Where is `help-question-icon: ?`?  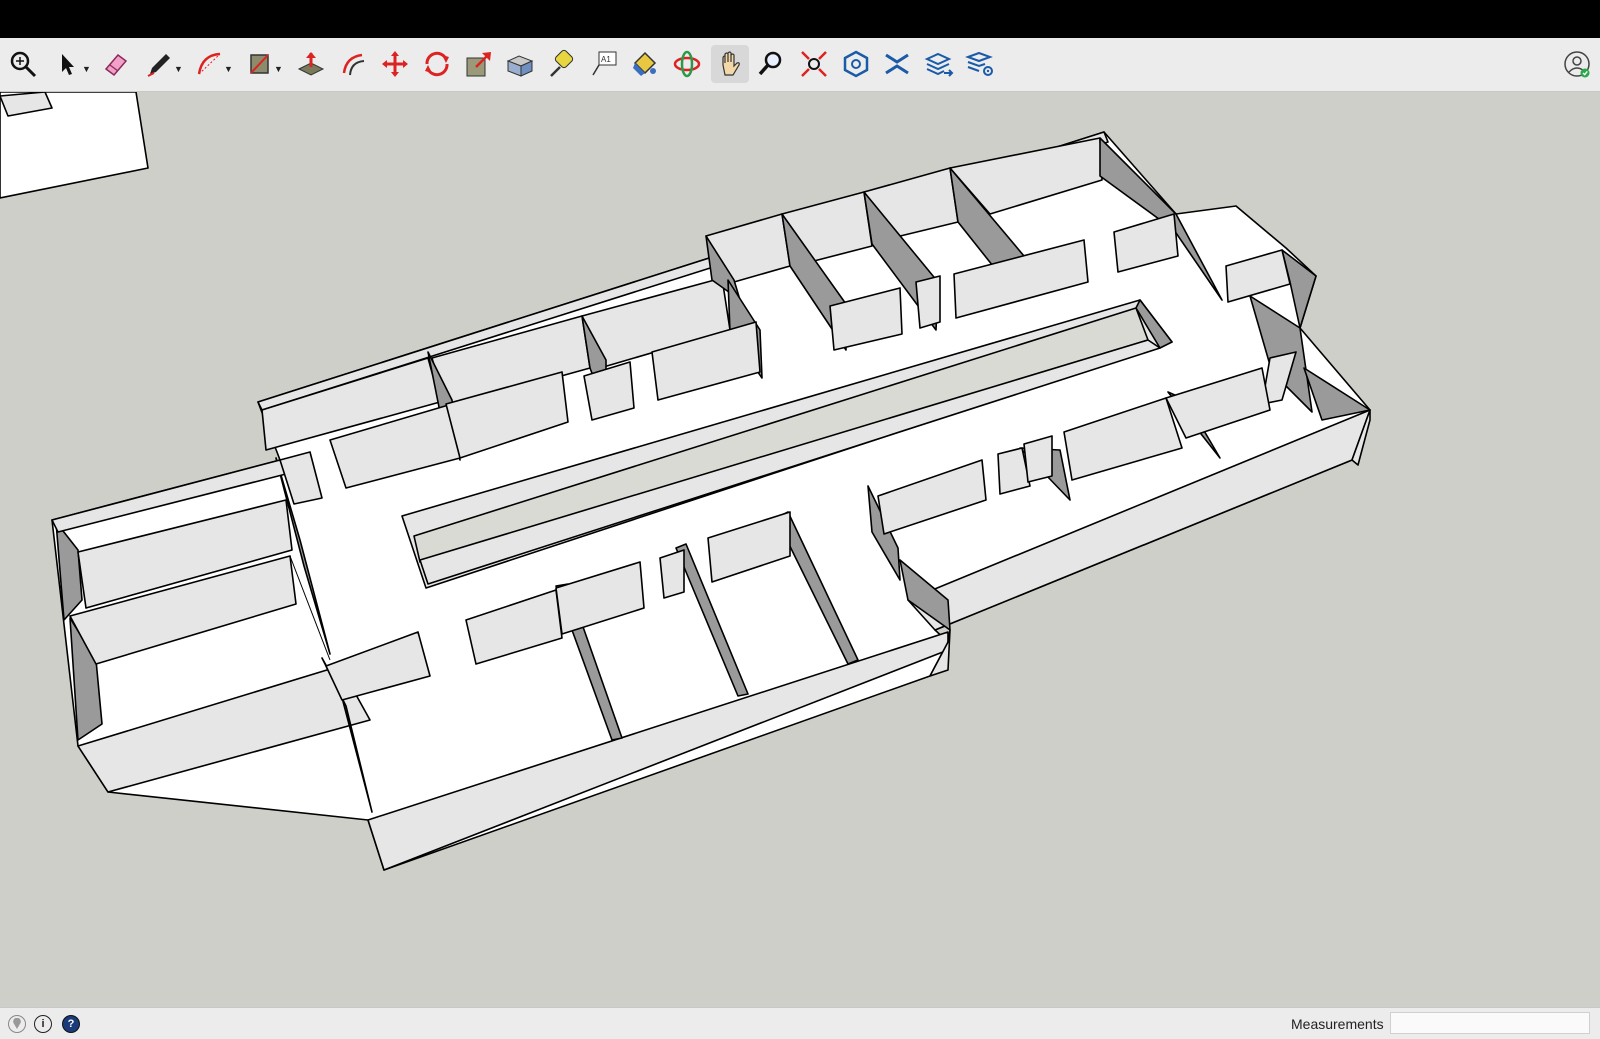 help-question-icon: ? is located at coordinates (71, 1024).